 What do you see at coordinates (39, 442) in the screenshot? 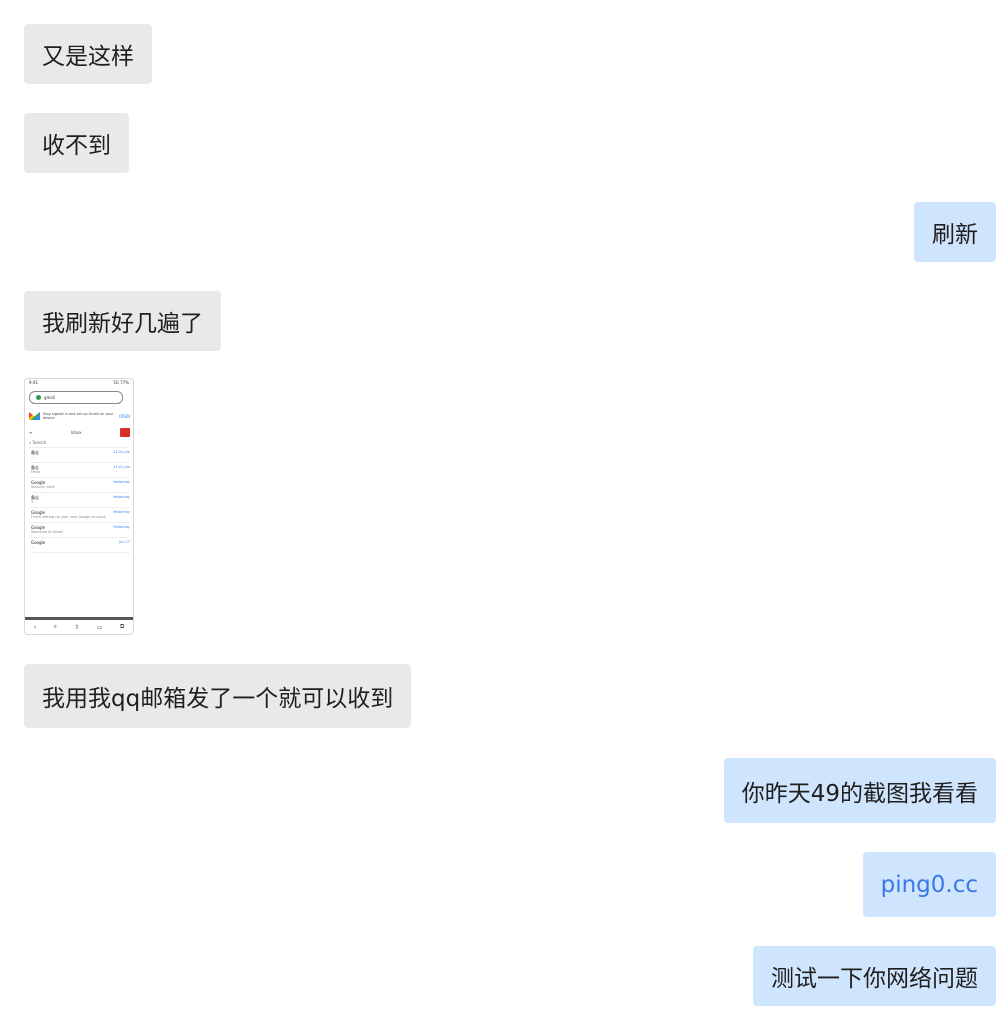
I see `thumb-search-label: Search` at bounding box center [39, 442].